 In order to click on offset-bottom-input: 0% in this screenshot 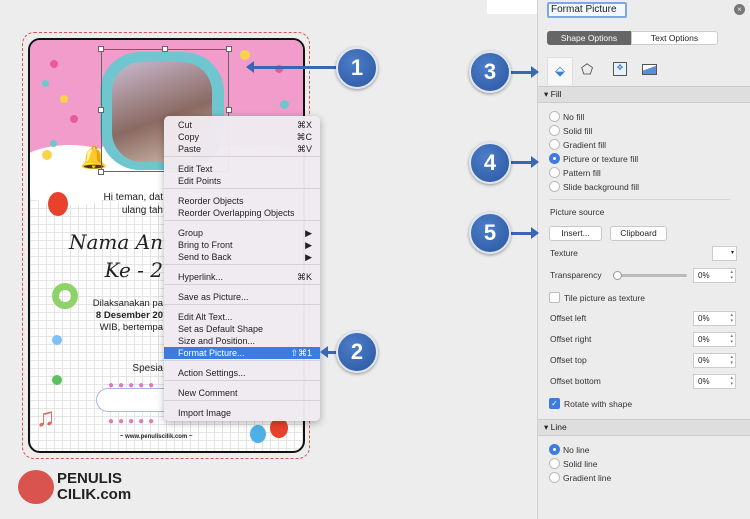, I will do `click(714, 381)`.